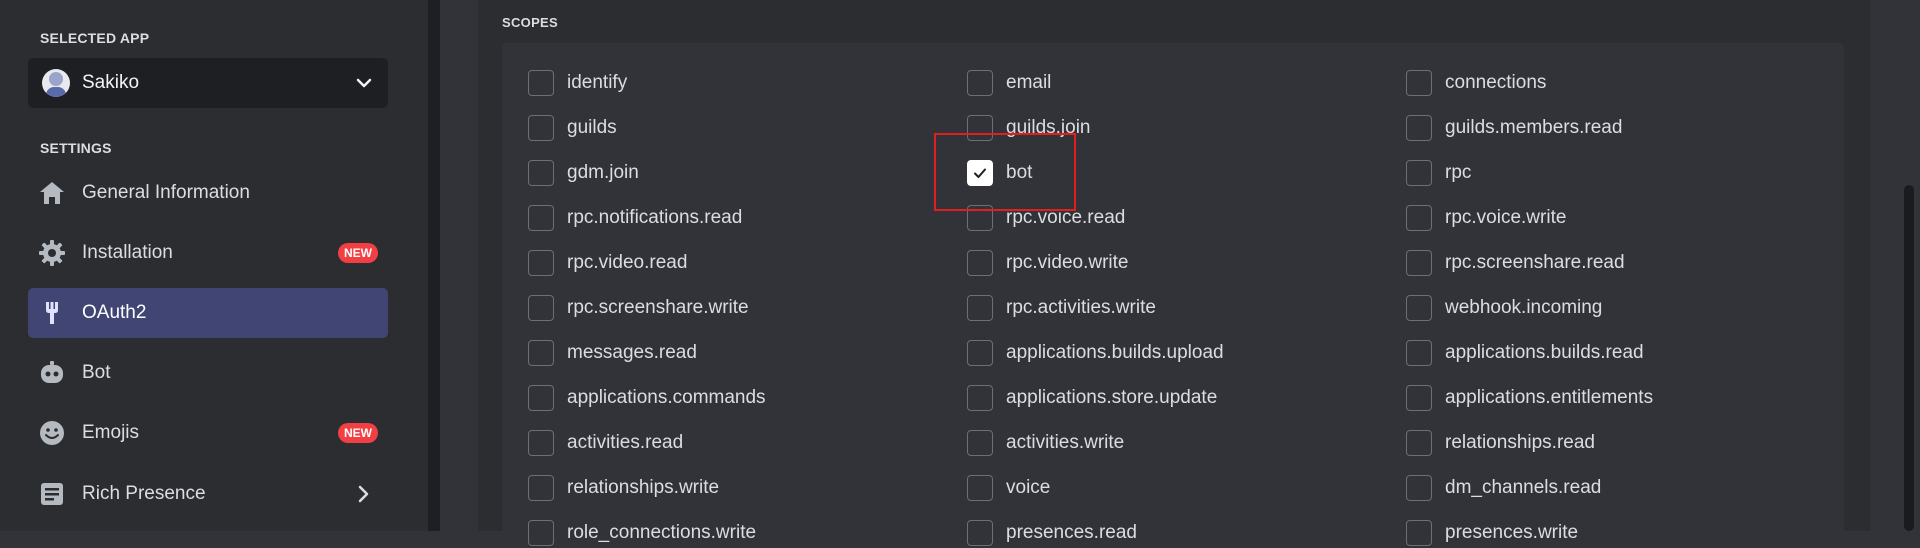  Describe the element at coordinates (1909, 358) in the screenshot. I see `scrollbar` at that location.